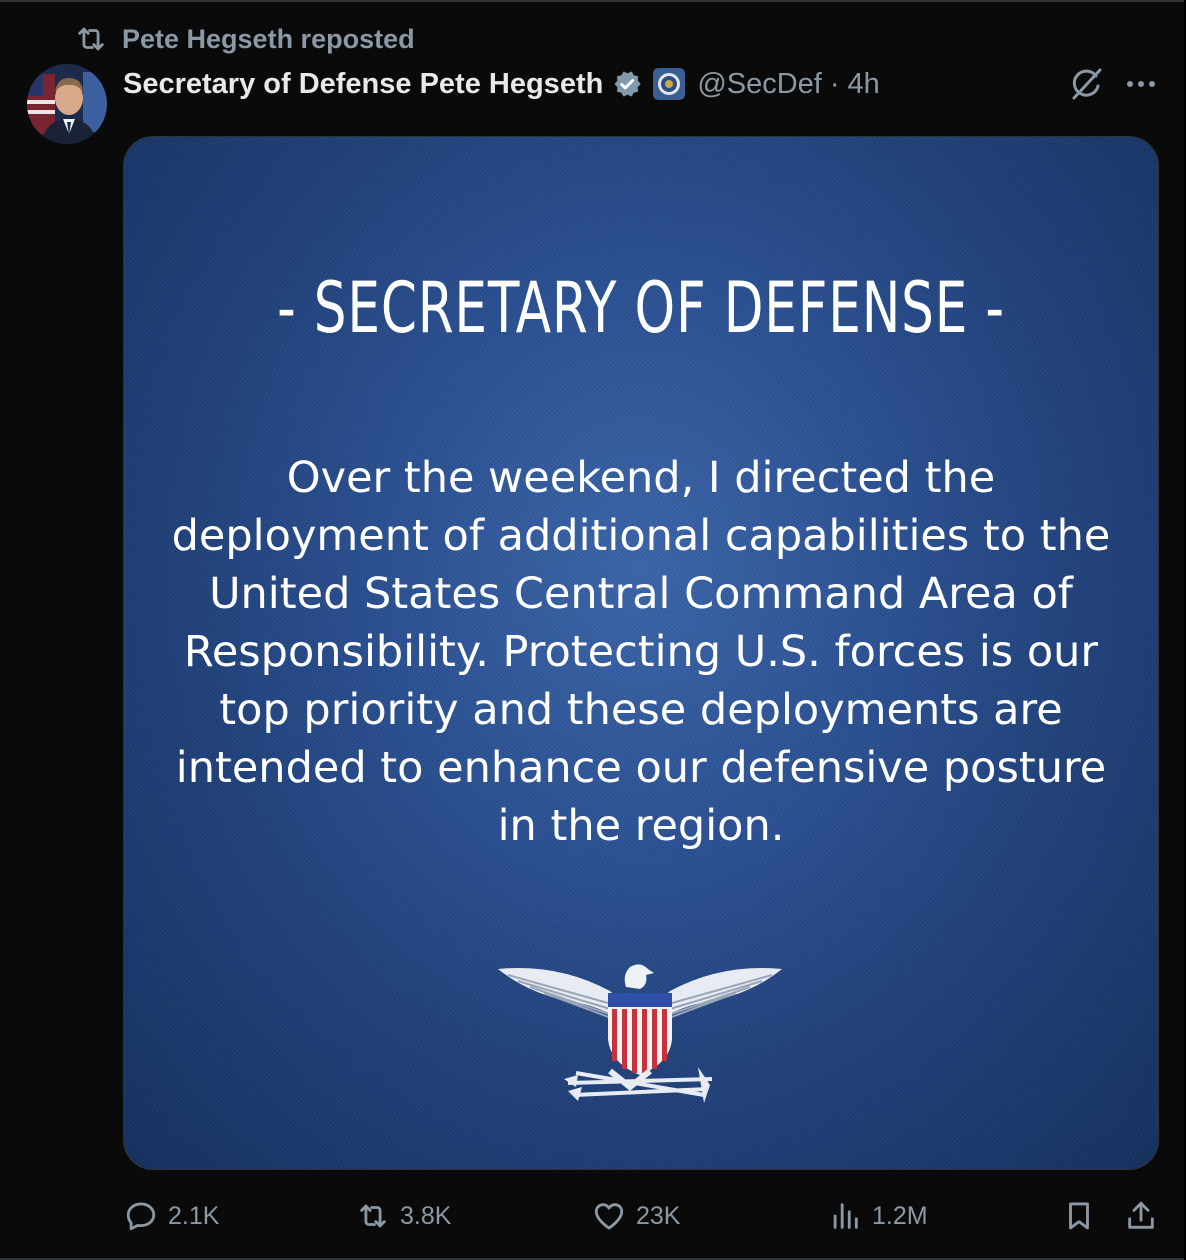 The height and width of the screenshot is (1260, 1186). I want to click on image-title: - SECRETARY OF DEFENSE -, so click(641, 308).